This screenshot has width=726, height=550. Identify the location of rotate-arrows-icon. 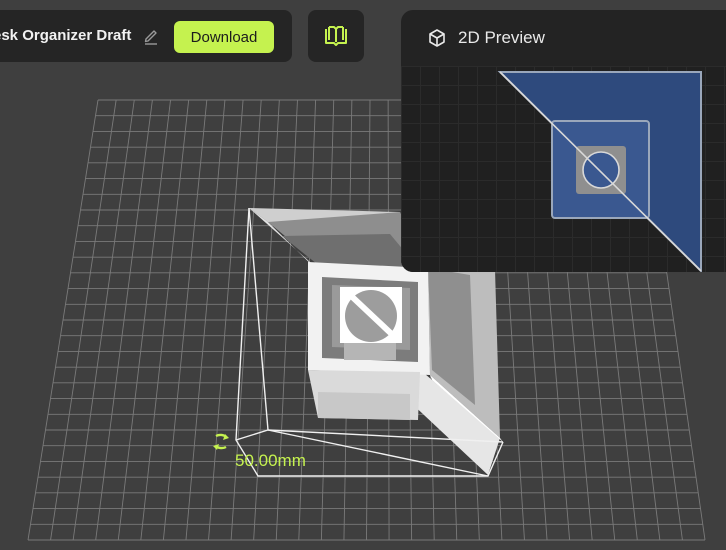
(221, 444).